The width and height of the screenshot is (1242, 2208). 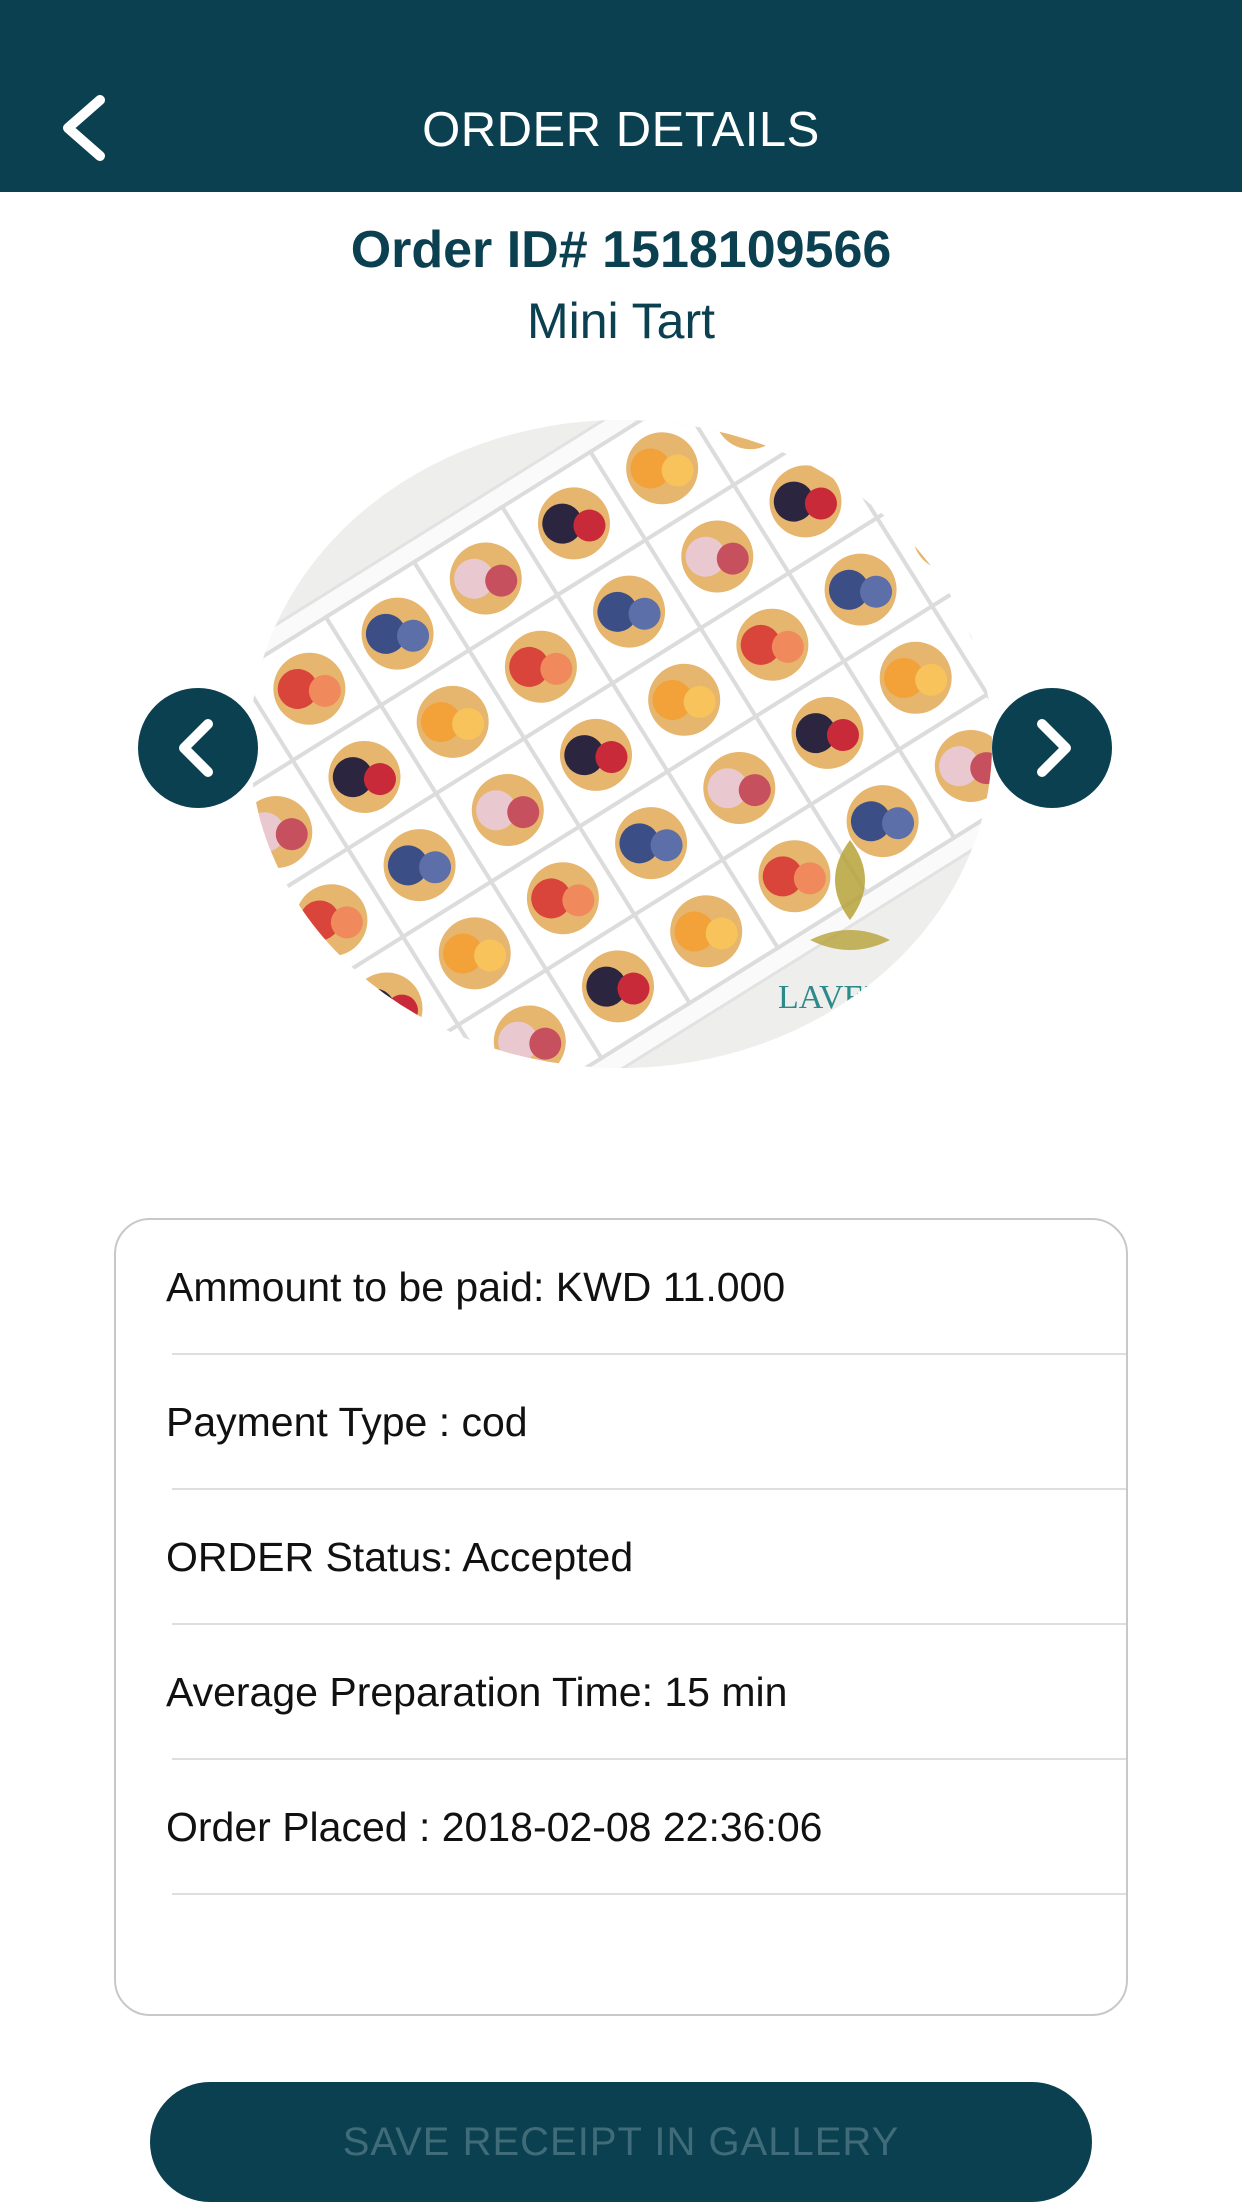 I want to click on save-receipt-button: SAVE RECEIPT IN GALLERY, so click(x=621, y=2142).